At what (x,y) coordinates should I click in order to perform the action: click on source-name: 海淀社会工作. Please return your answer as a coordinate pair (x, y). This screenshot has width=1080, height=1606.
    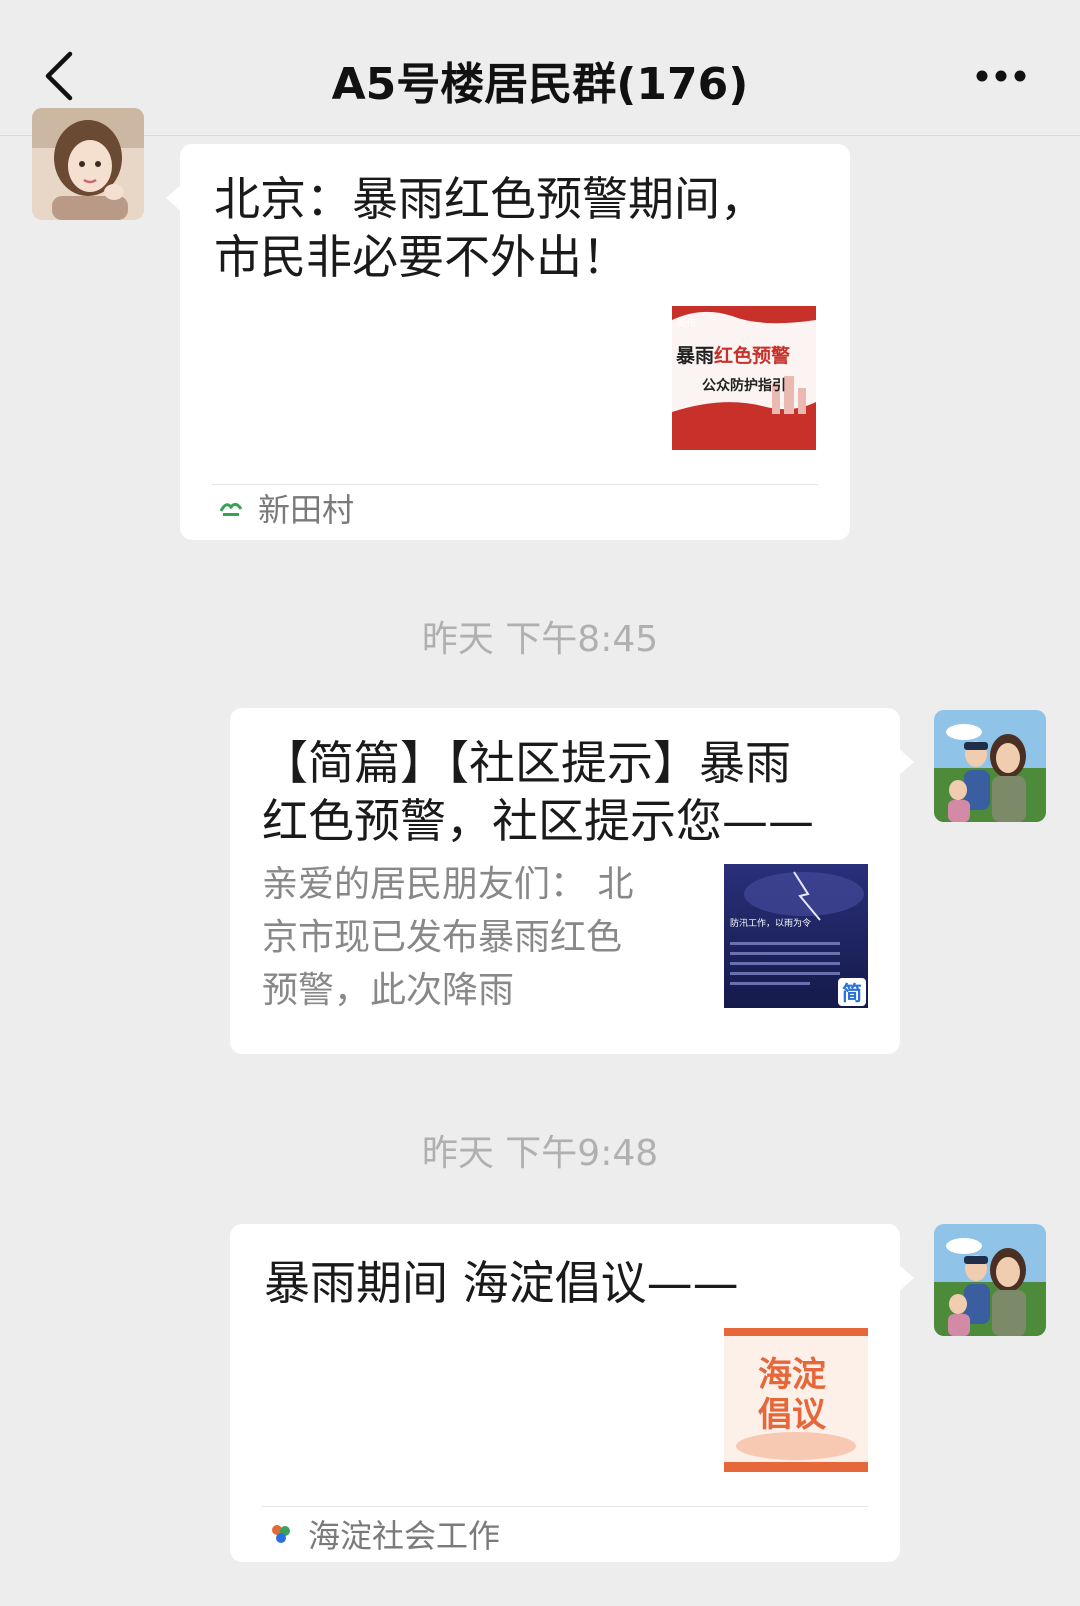
    Looking at the image, I should click on (404, 1536).